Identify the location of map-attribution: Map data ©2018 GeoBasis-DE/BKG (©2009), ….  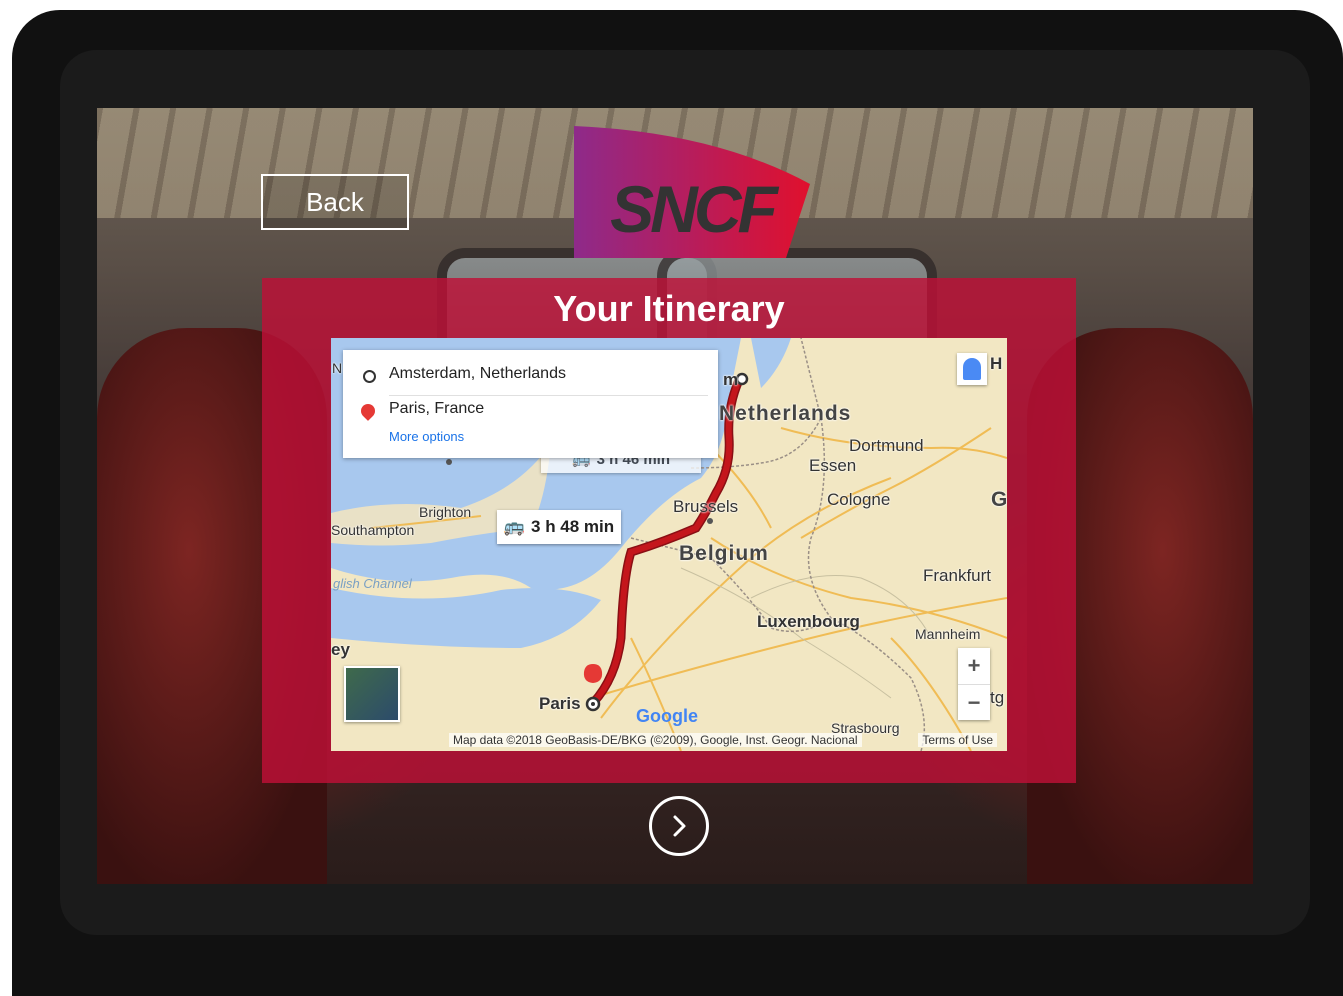
(655, 740).